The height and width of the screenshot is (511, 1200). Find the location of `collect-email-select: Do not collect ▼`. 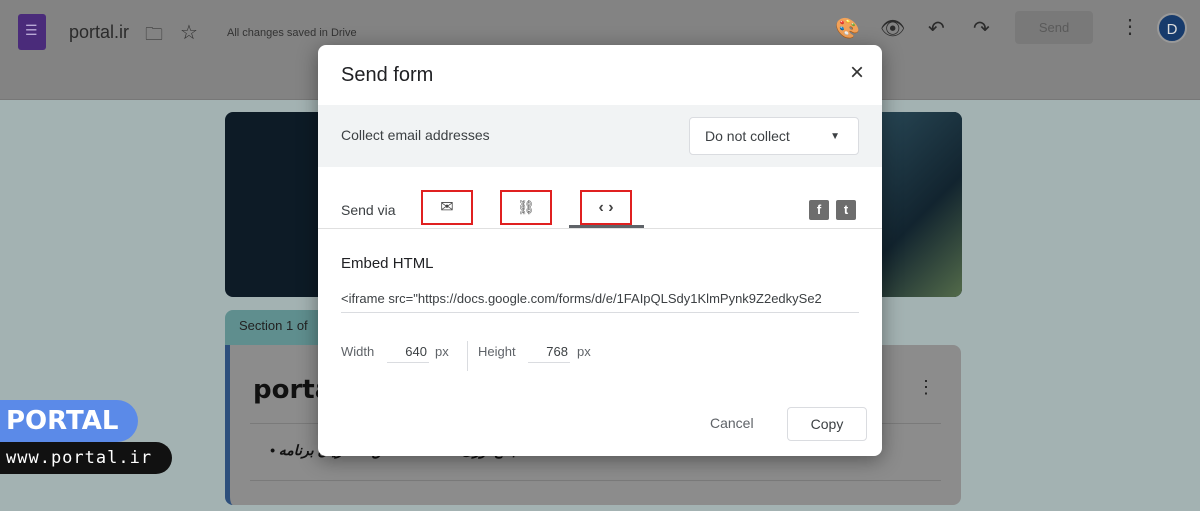

collect-email-select: Do not collect ▼ is located at coordinates (774, 136).